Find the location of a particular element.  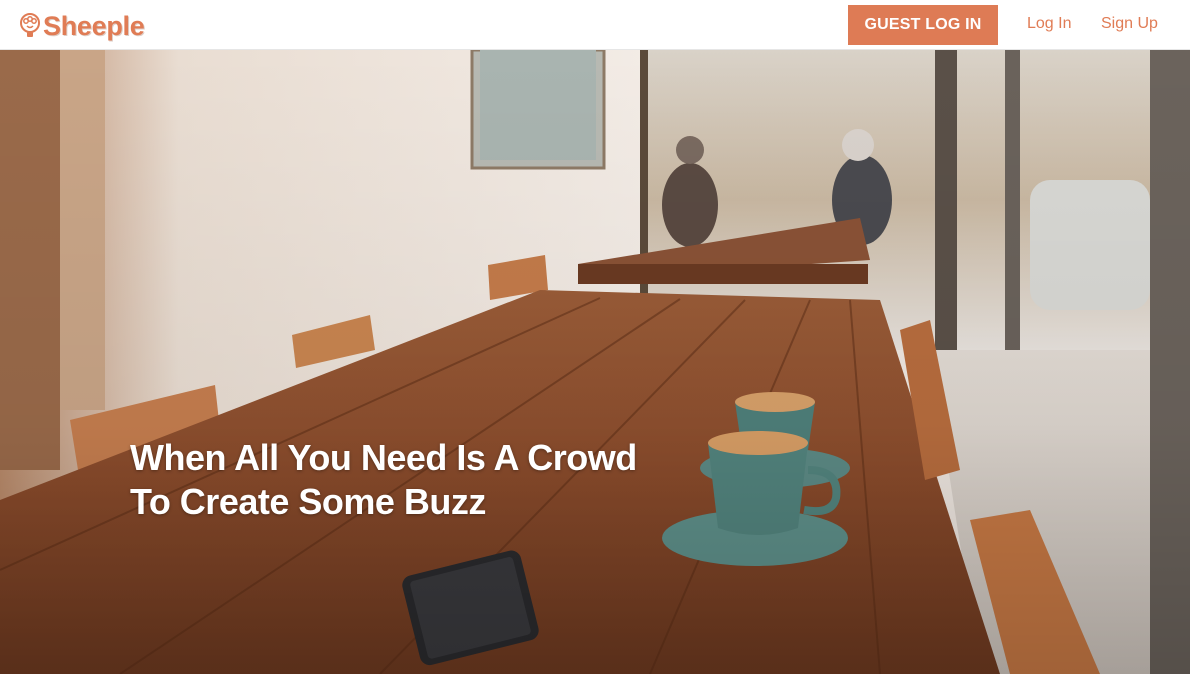

sheep-bulb-logo-icon is located at coordinates (30, 25).